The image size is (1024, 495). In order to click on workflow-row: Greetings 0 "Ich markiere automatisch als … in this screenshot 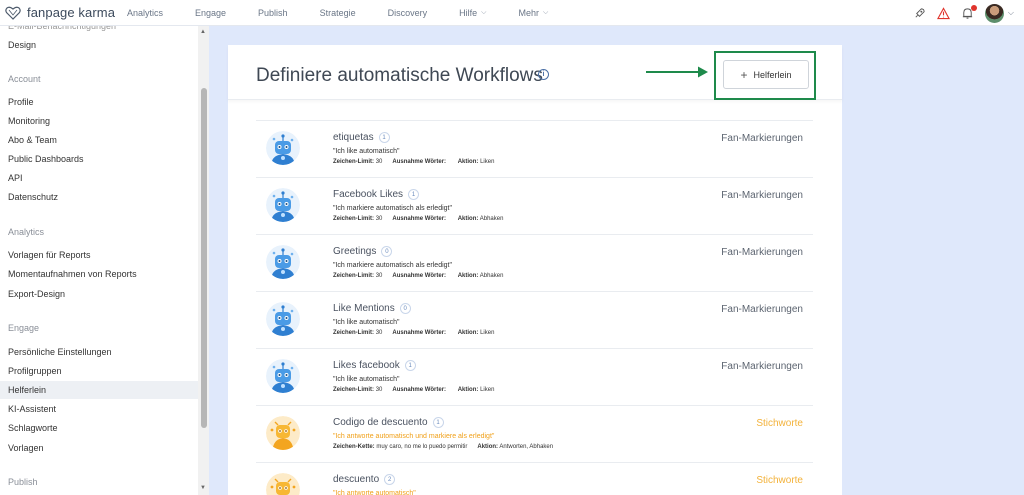, I will do `click(534, 262)`.